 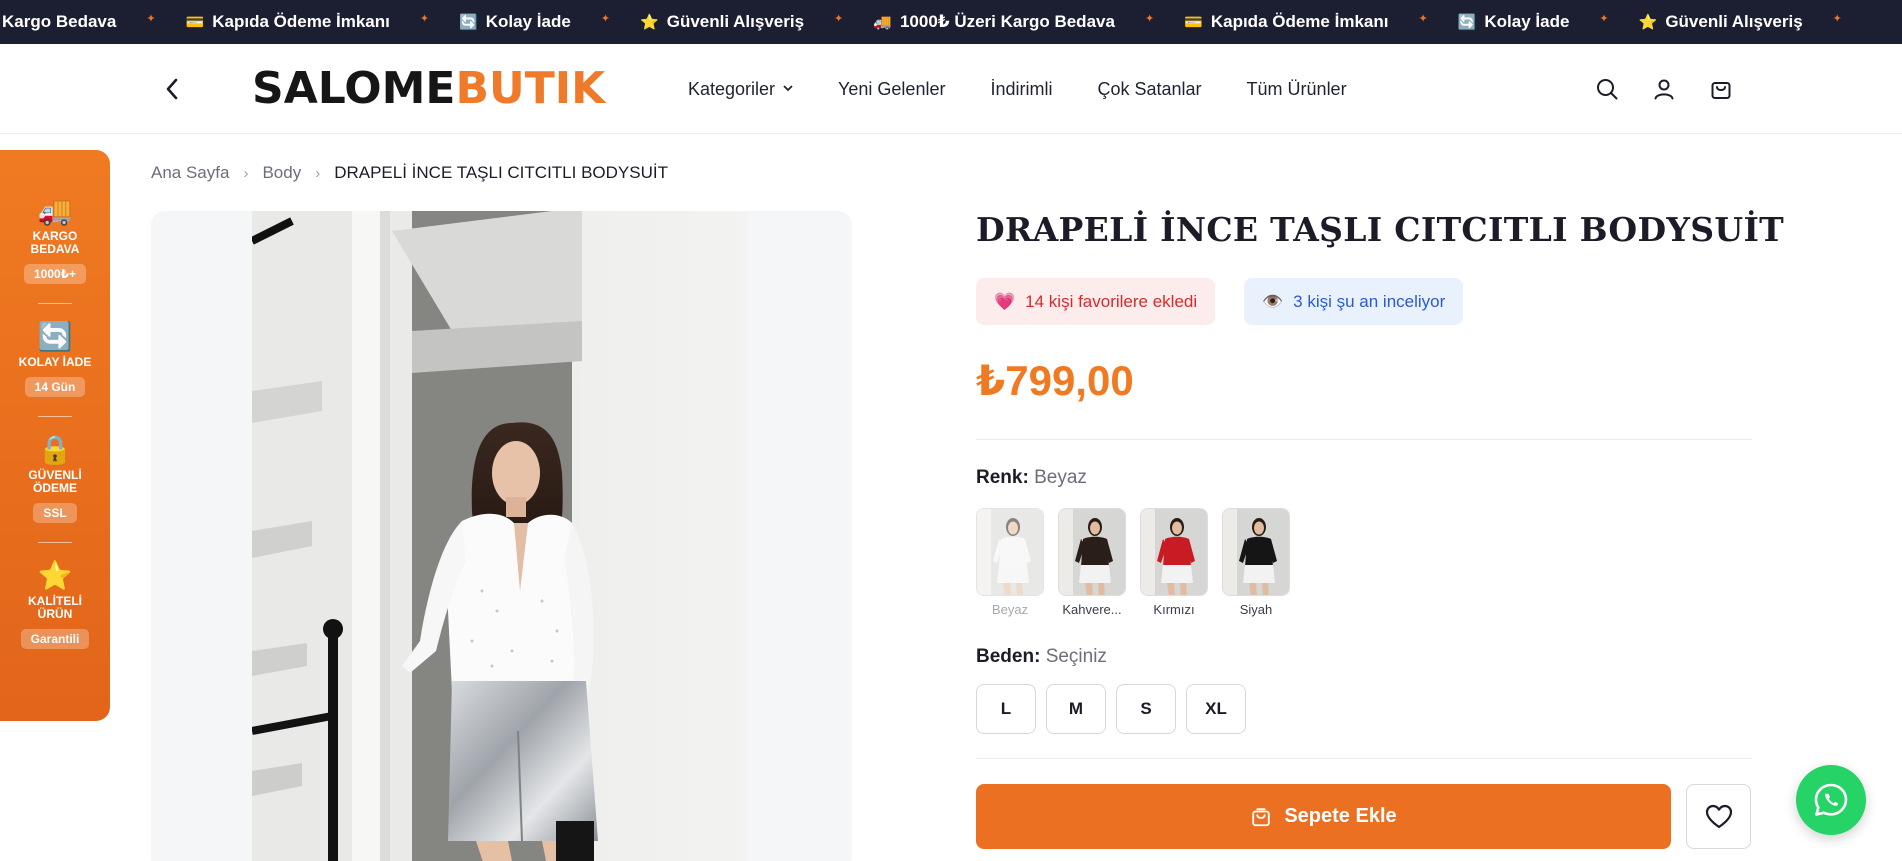 I want to click on announcement-item: 🔄 Kolay İade, so click(x=515, y=22).